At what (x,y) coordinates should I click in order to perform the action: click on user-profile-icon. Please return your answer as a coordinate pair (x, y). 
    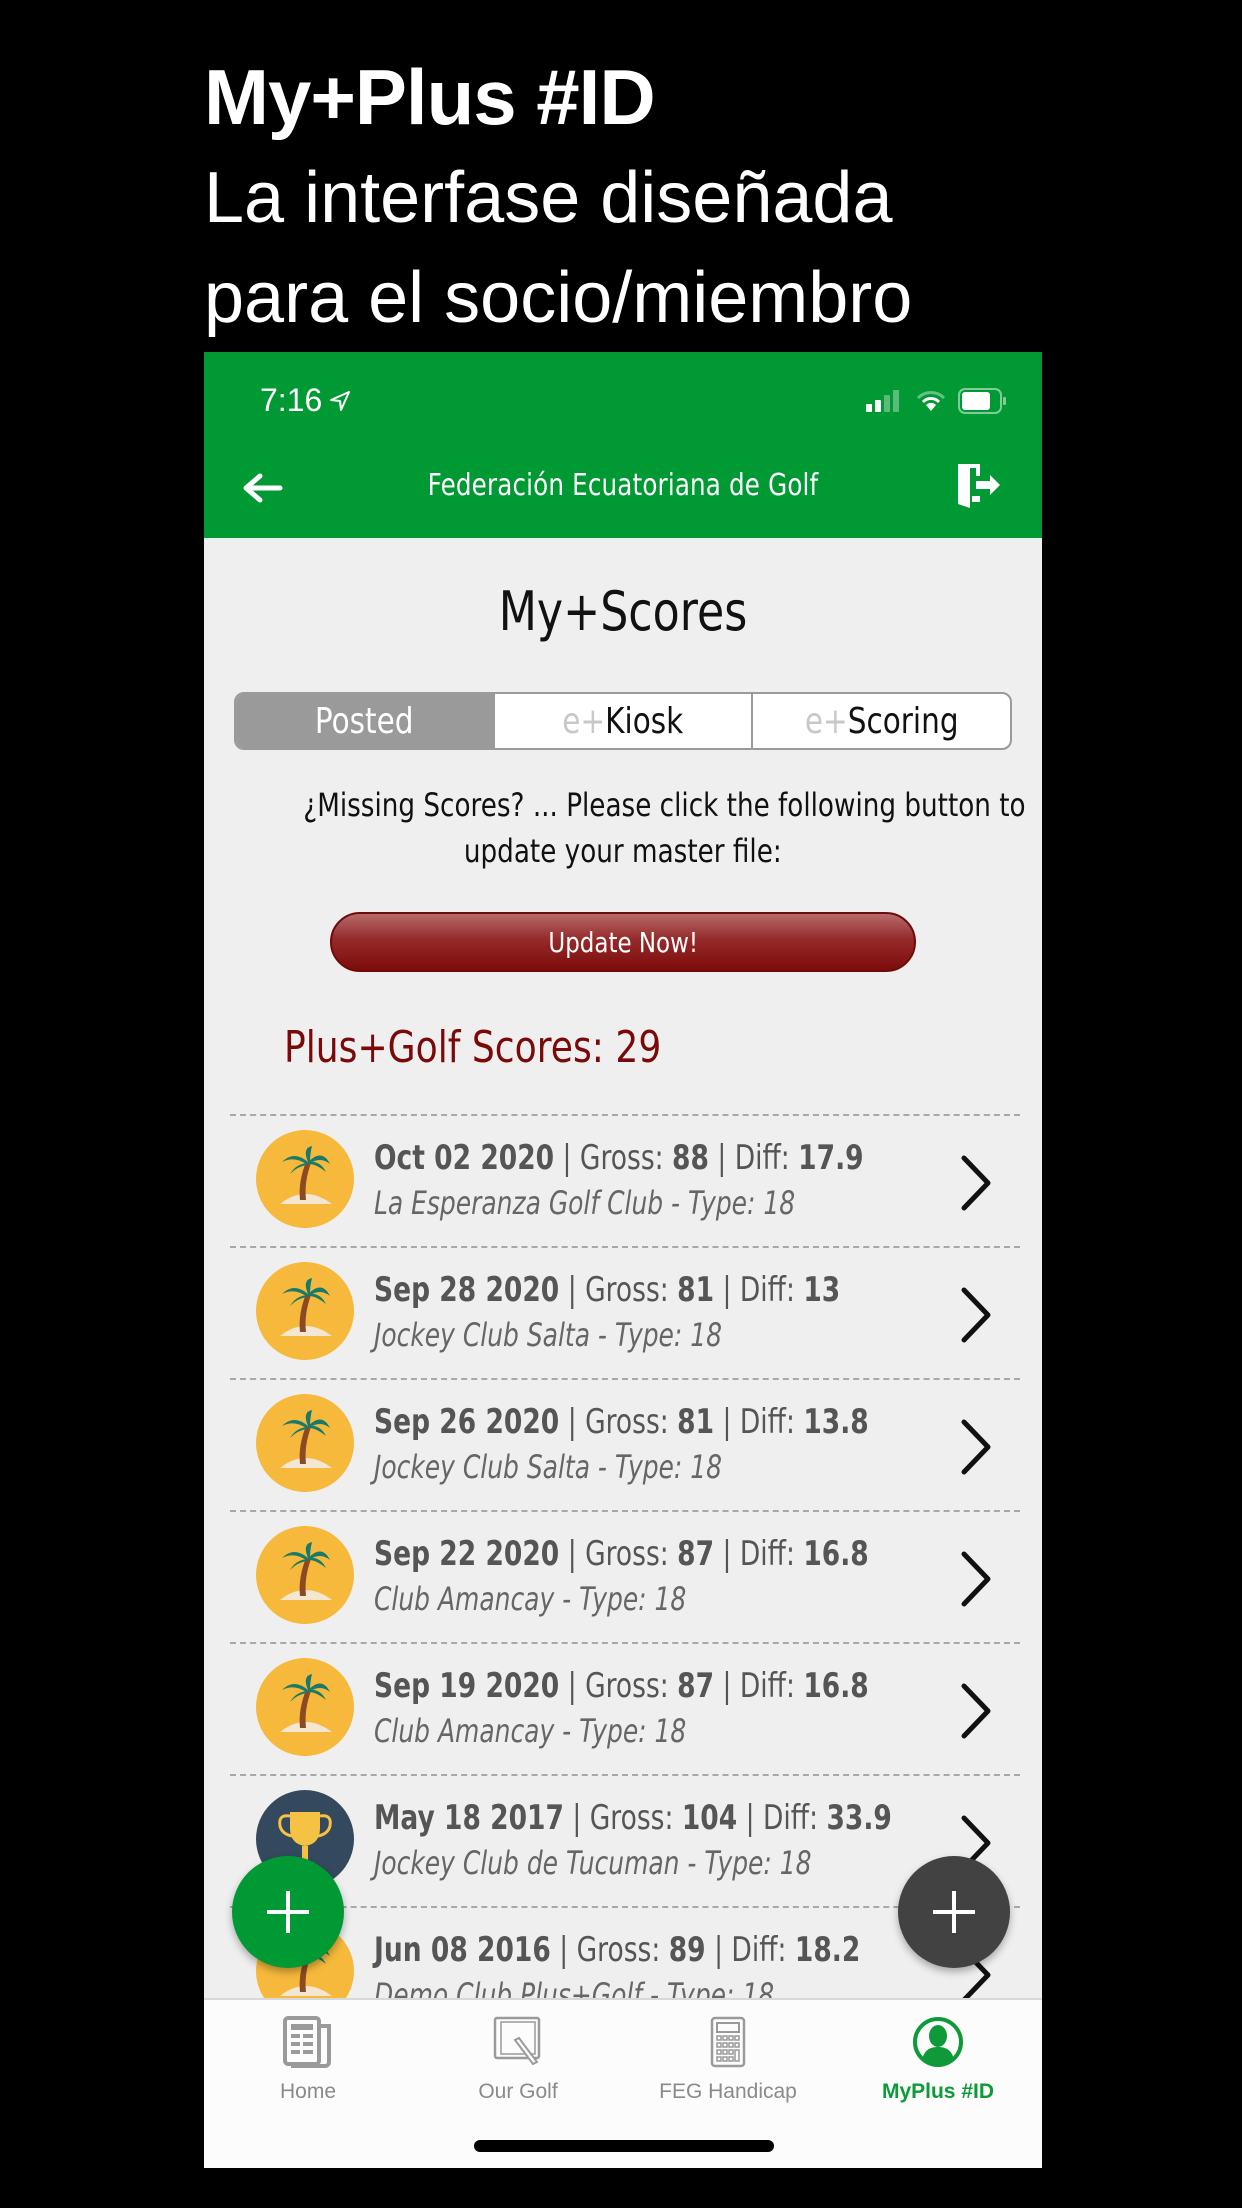
    Looking at the image, I should click on (938, 2042).